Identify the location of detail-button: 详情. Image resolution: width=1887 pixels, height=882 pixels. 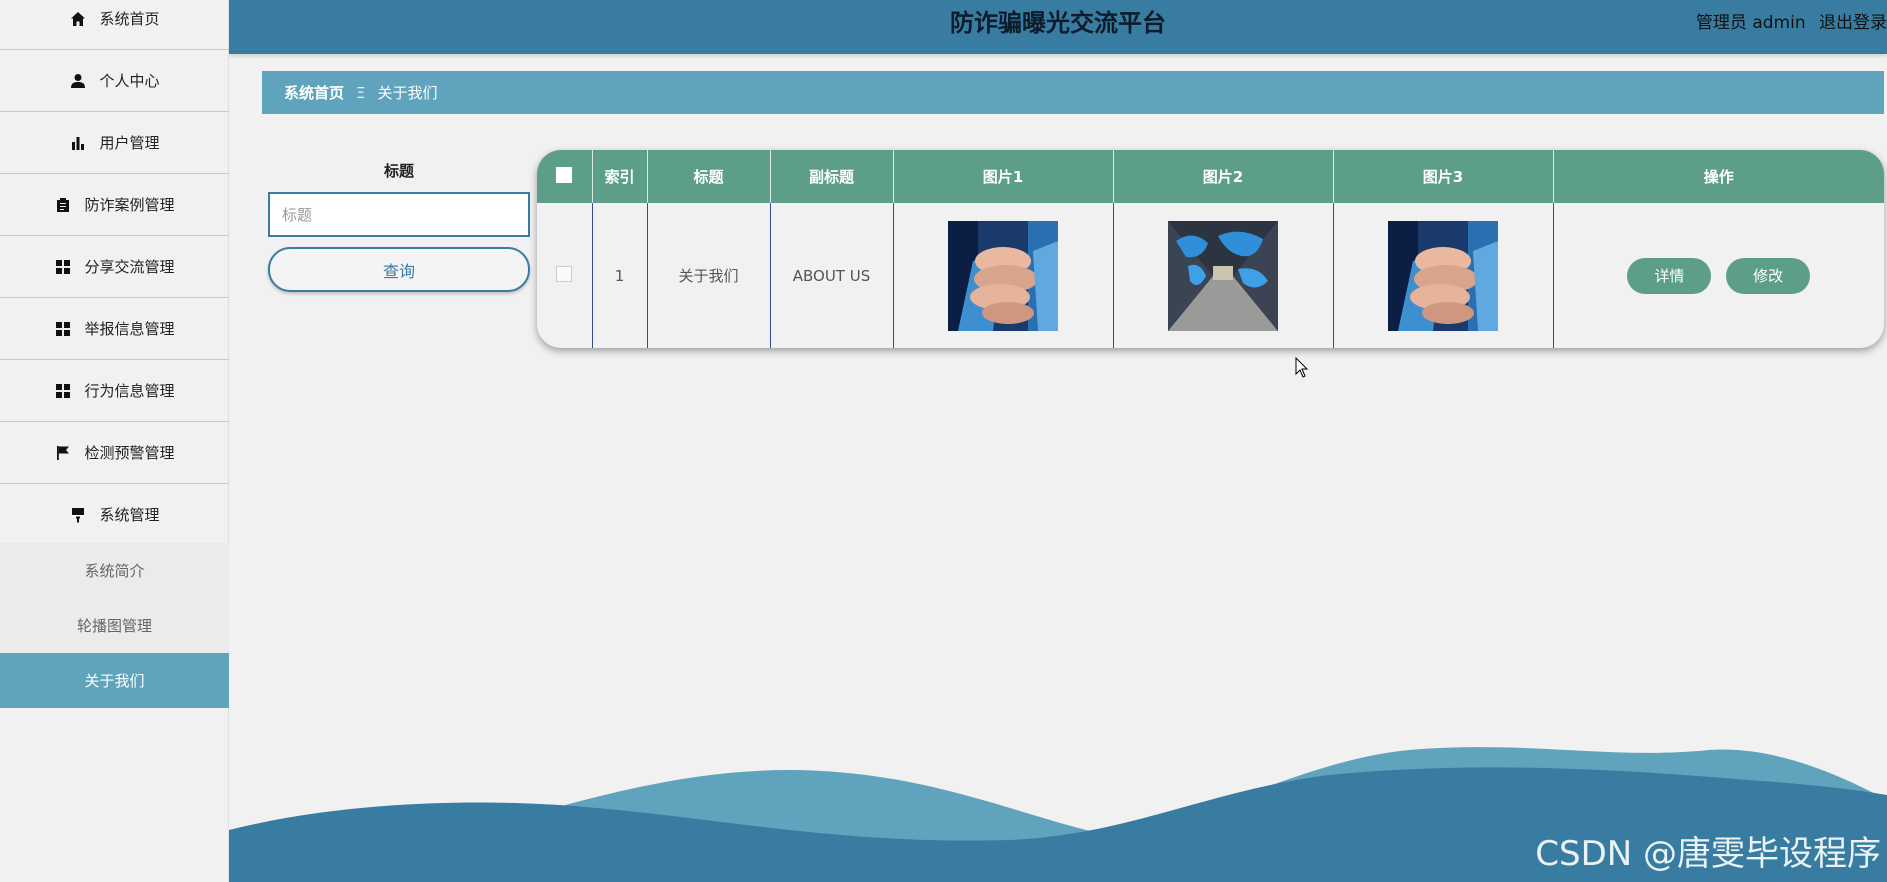
(1669, 275).